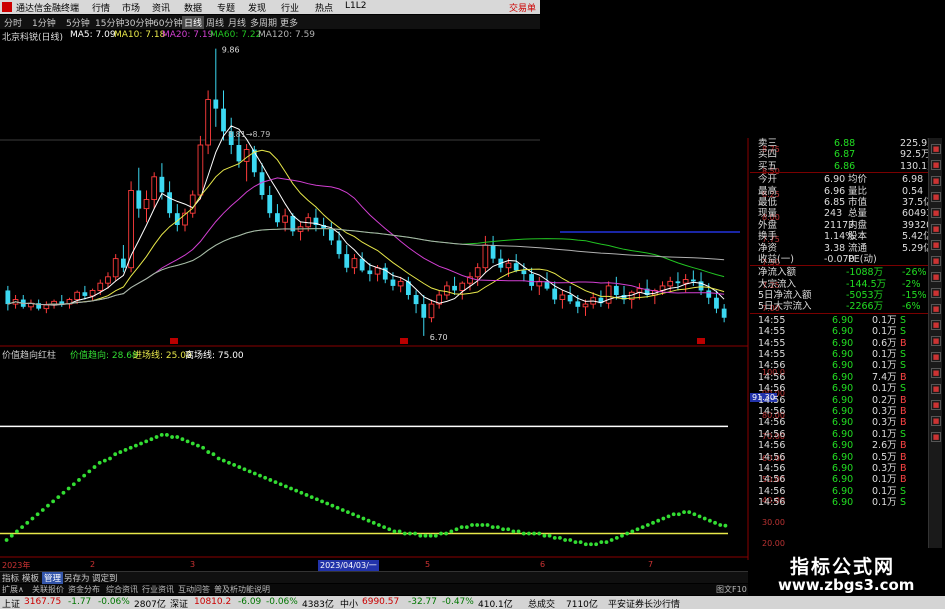 Image resolution: width=945 pixels, height=609 pixels. What do you see at coordinates (884, 446) in the screenshot?
I see `tick-row-cell: 2.6万` at bounding box center [884, 446].